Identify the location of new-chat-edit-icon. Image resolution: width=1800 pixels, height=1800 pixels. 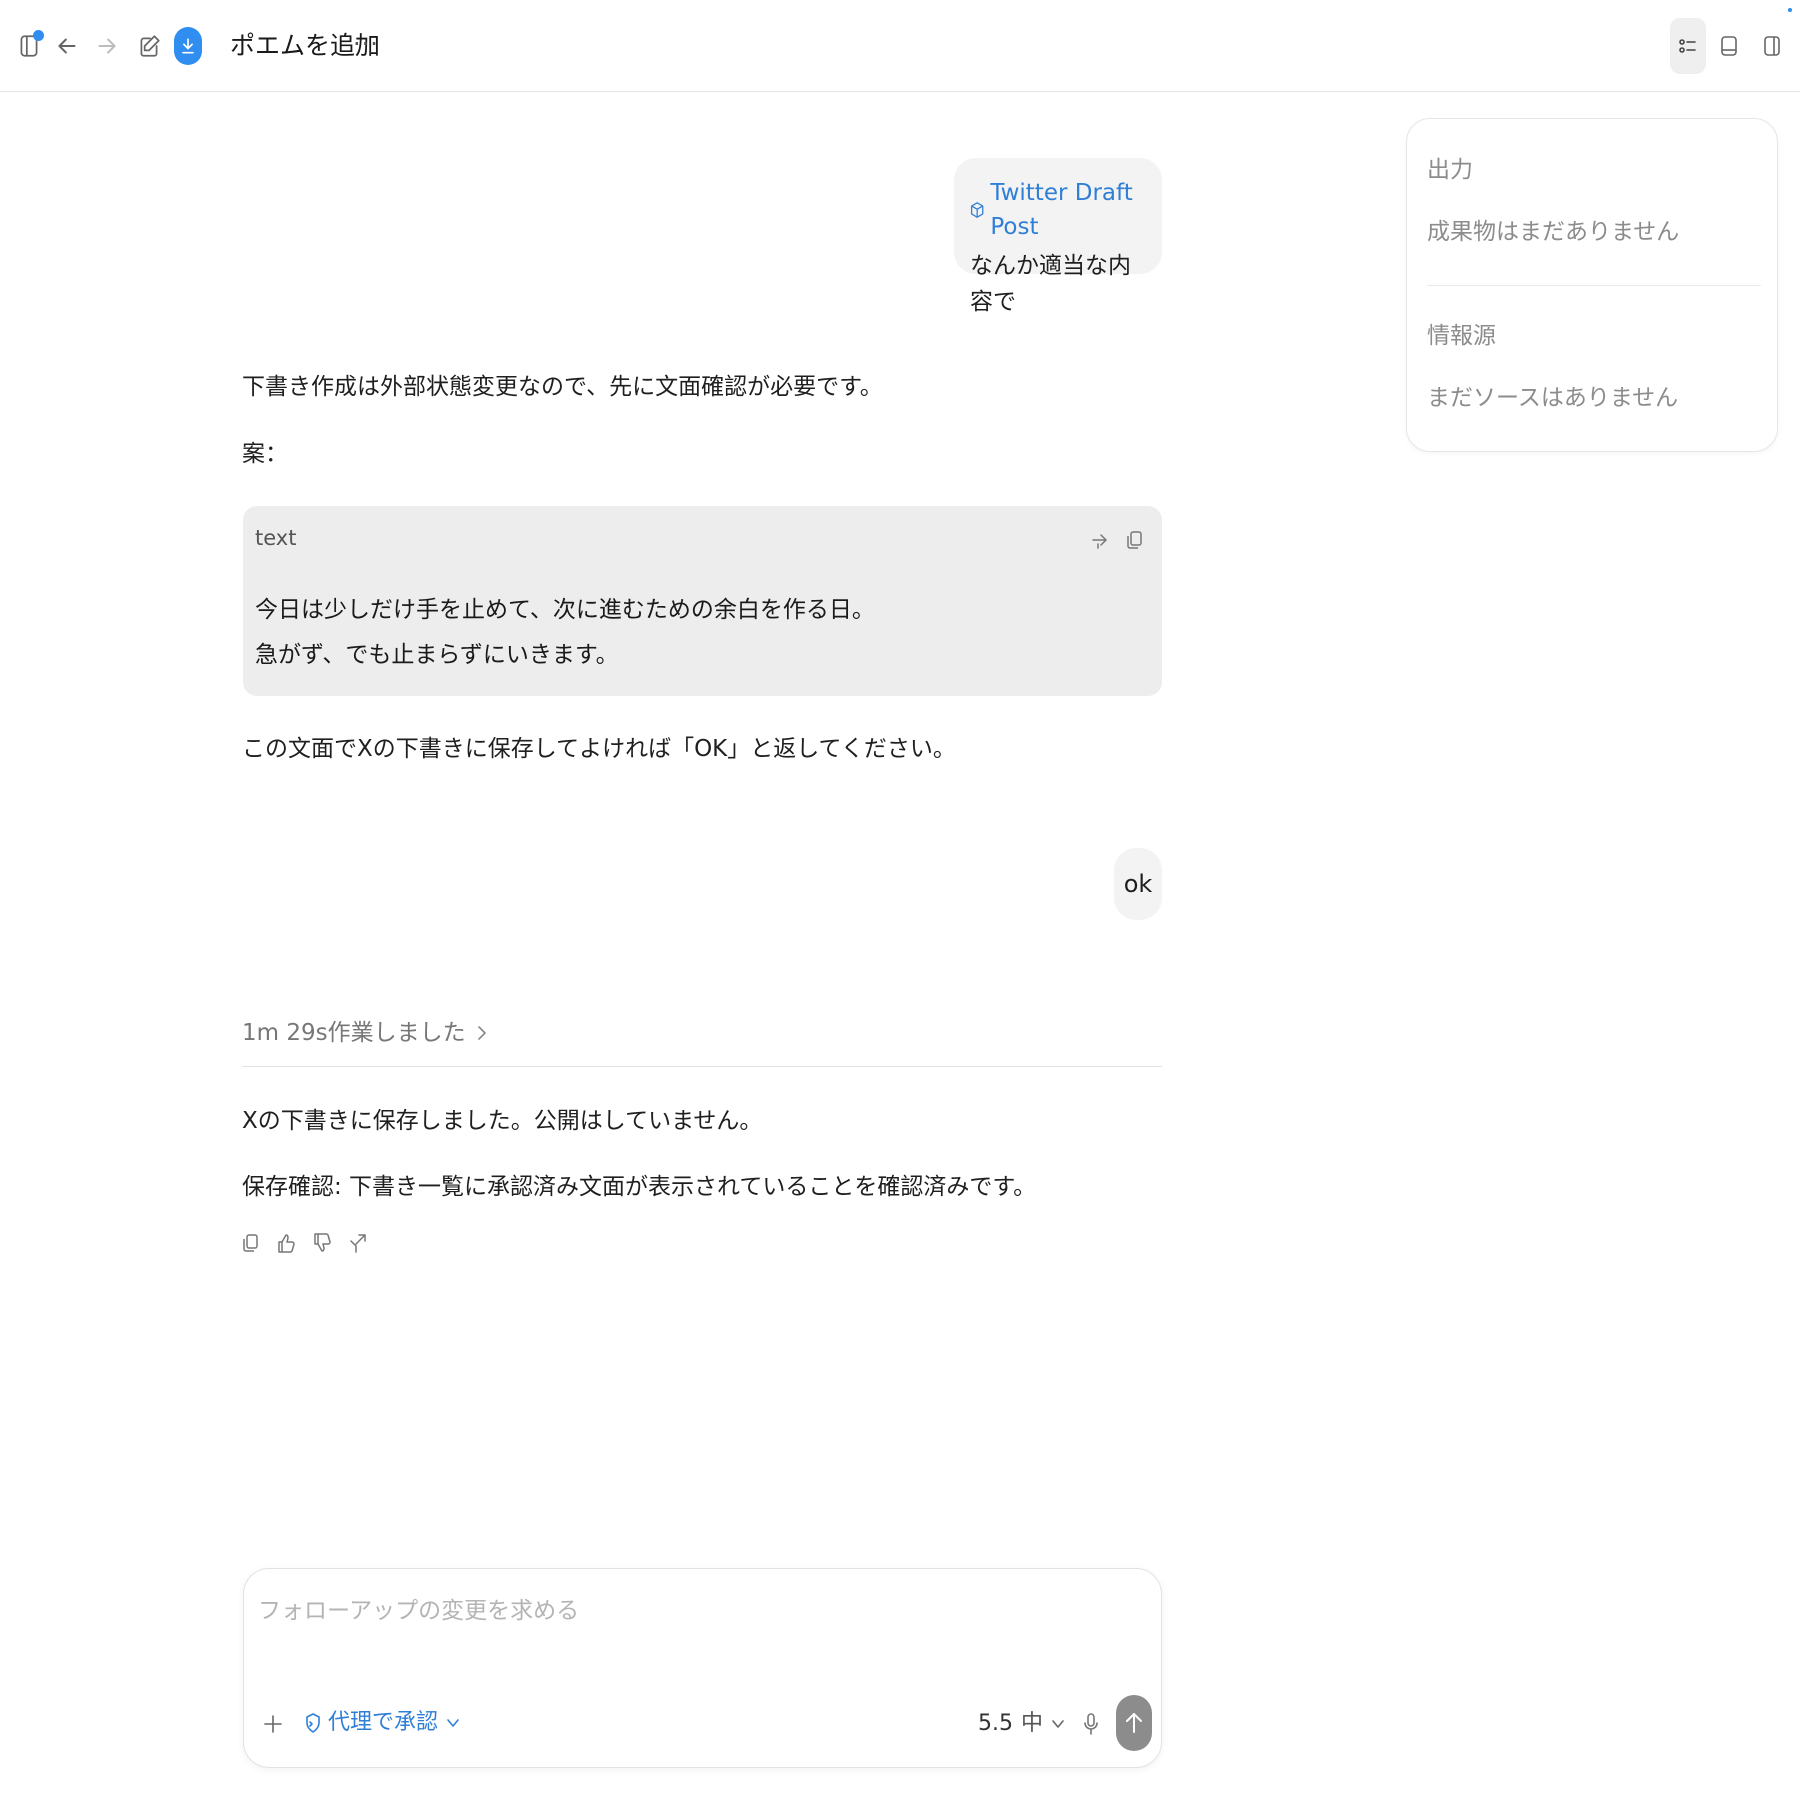
(149, 46).